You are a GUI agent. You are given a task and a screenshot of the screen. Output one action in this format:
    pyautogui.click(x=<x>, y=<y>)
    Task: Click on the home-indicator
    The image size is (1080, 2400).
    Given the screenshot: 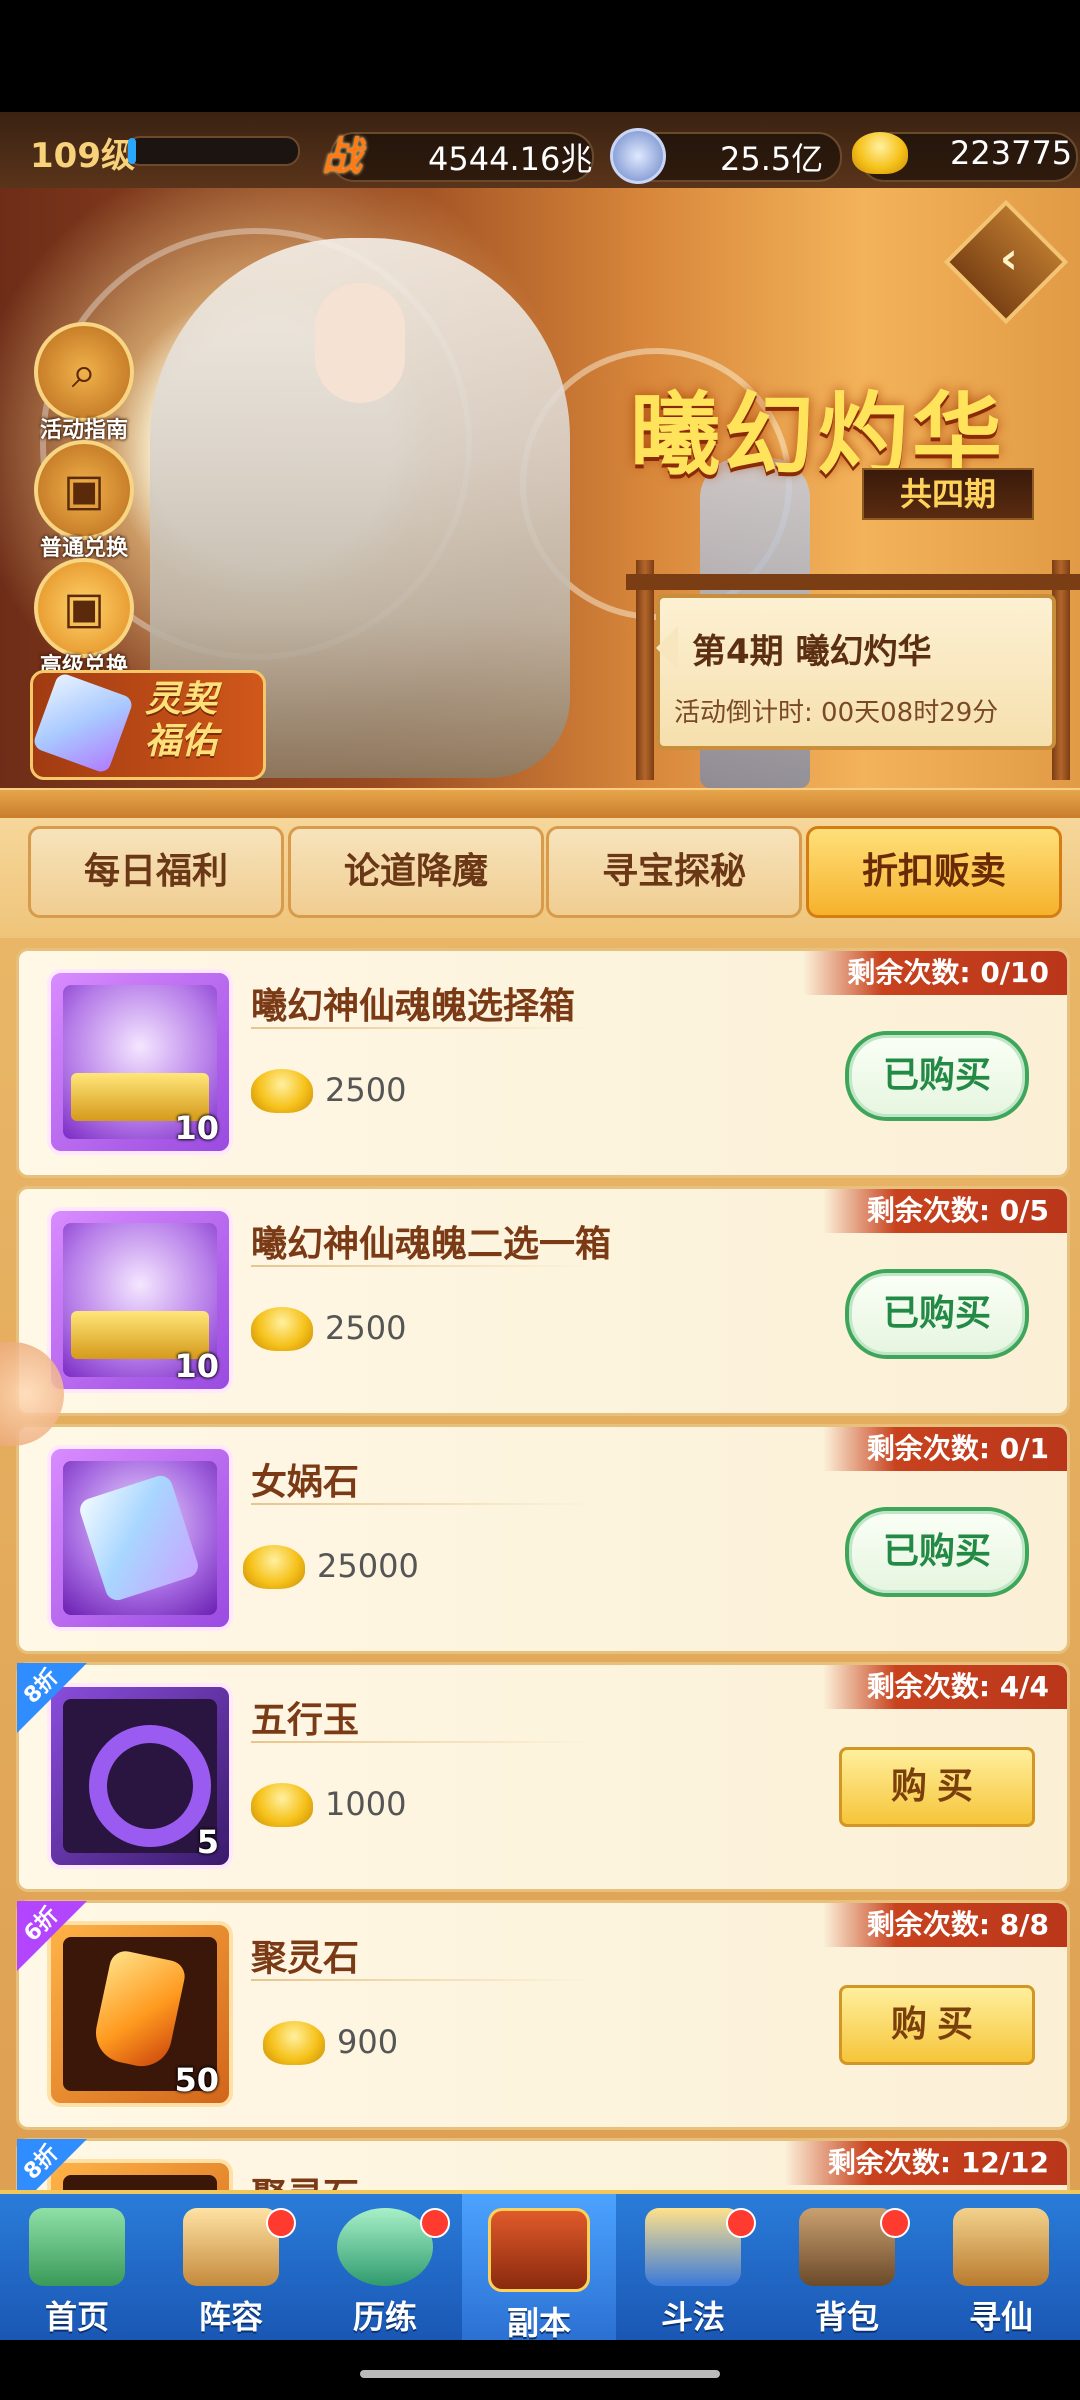 What is the action you would take?
    pyautogui.click(x=540, y=2374)
    